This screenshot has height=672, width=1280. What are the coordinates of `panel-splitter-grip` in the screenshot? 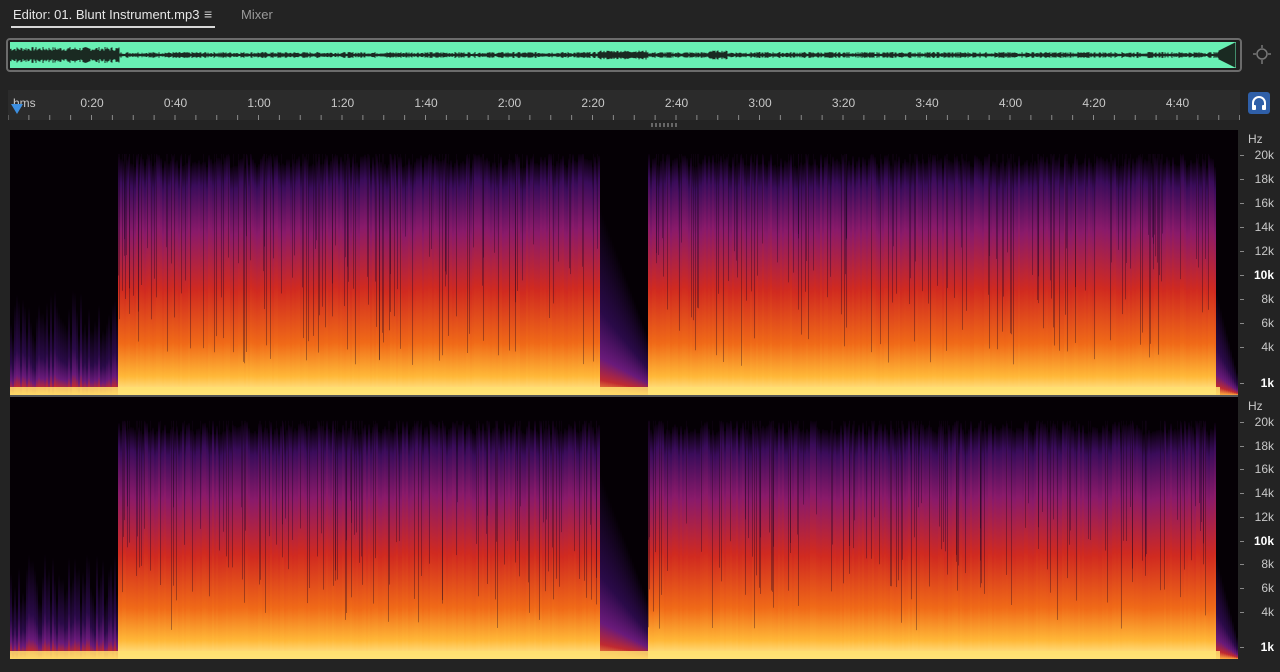 It's located at (665, 125).